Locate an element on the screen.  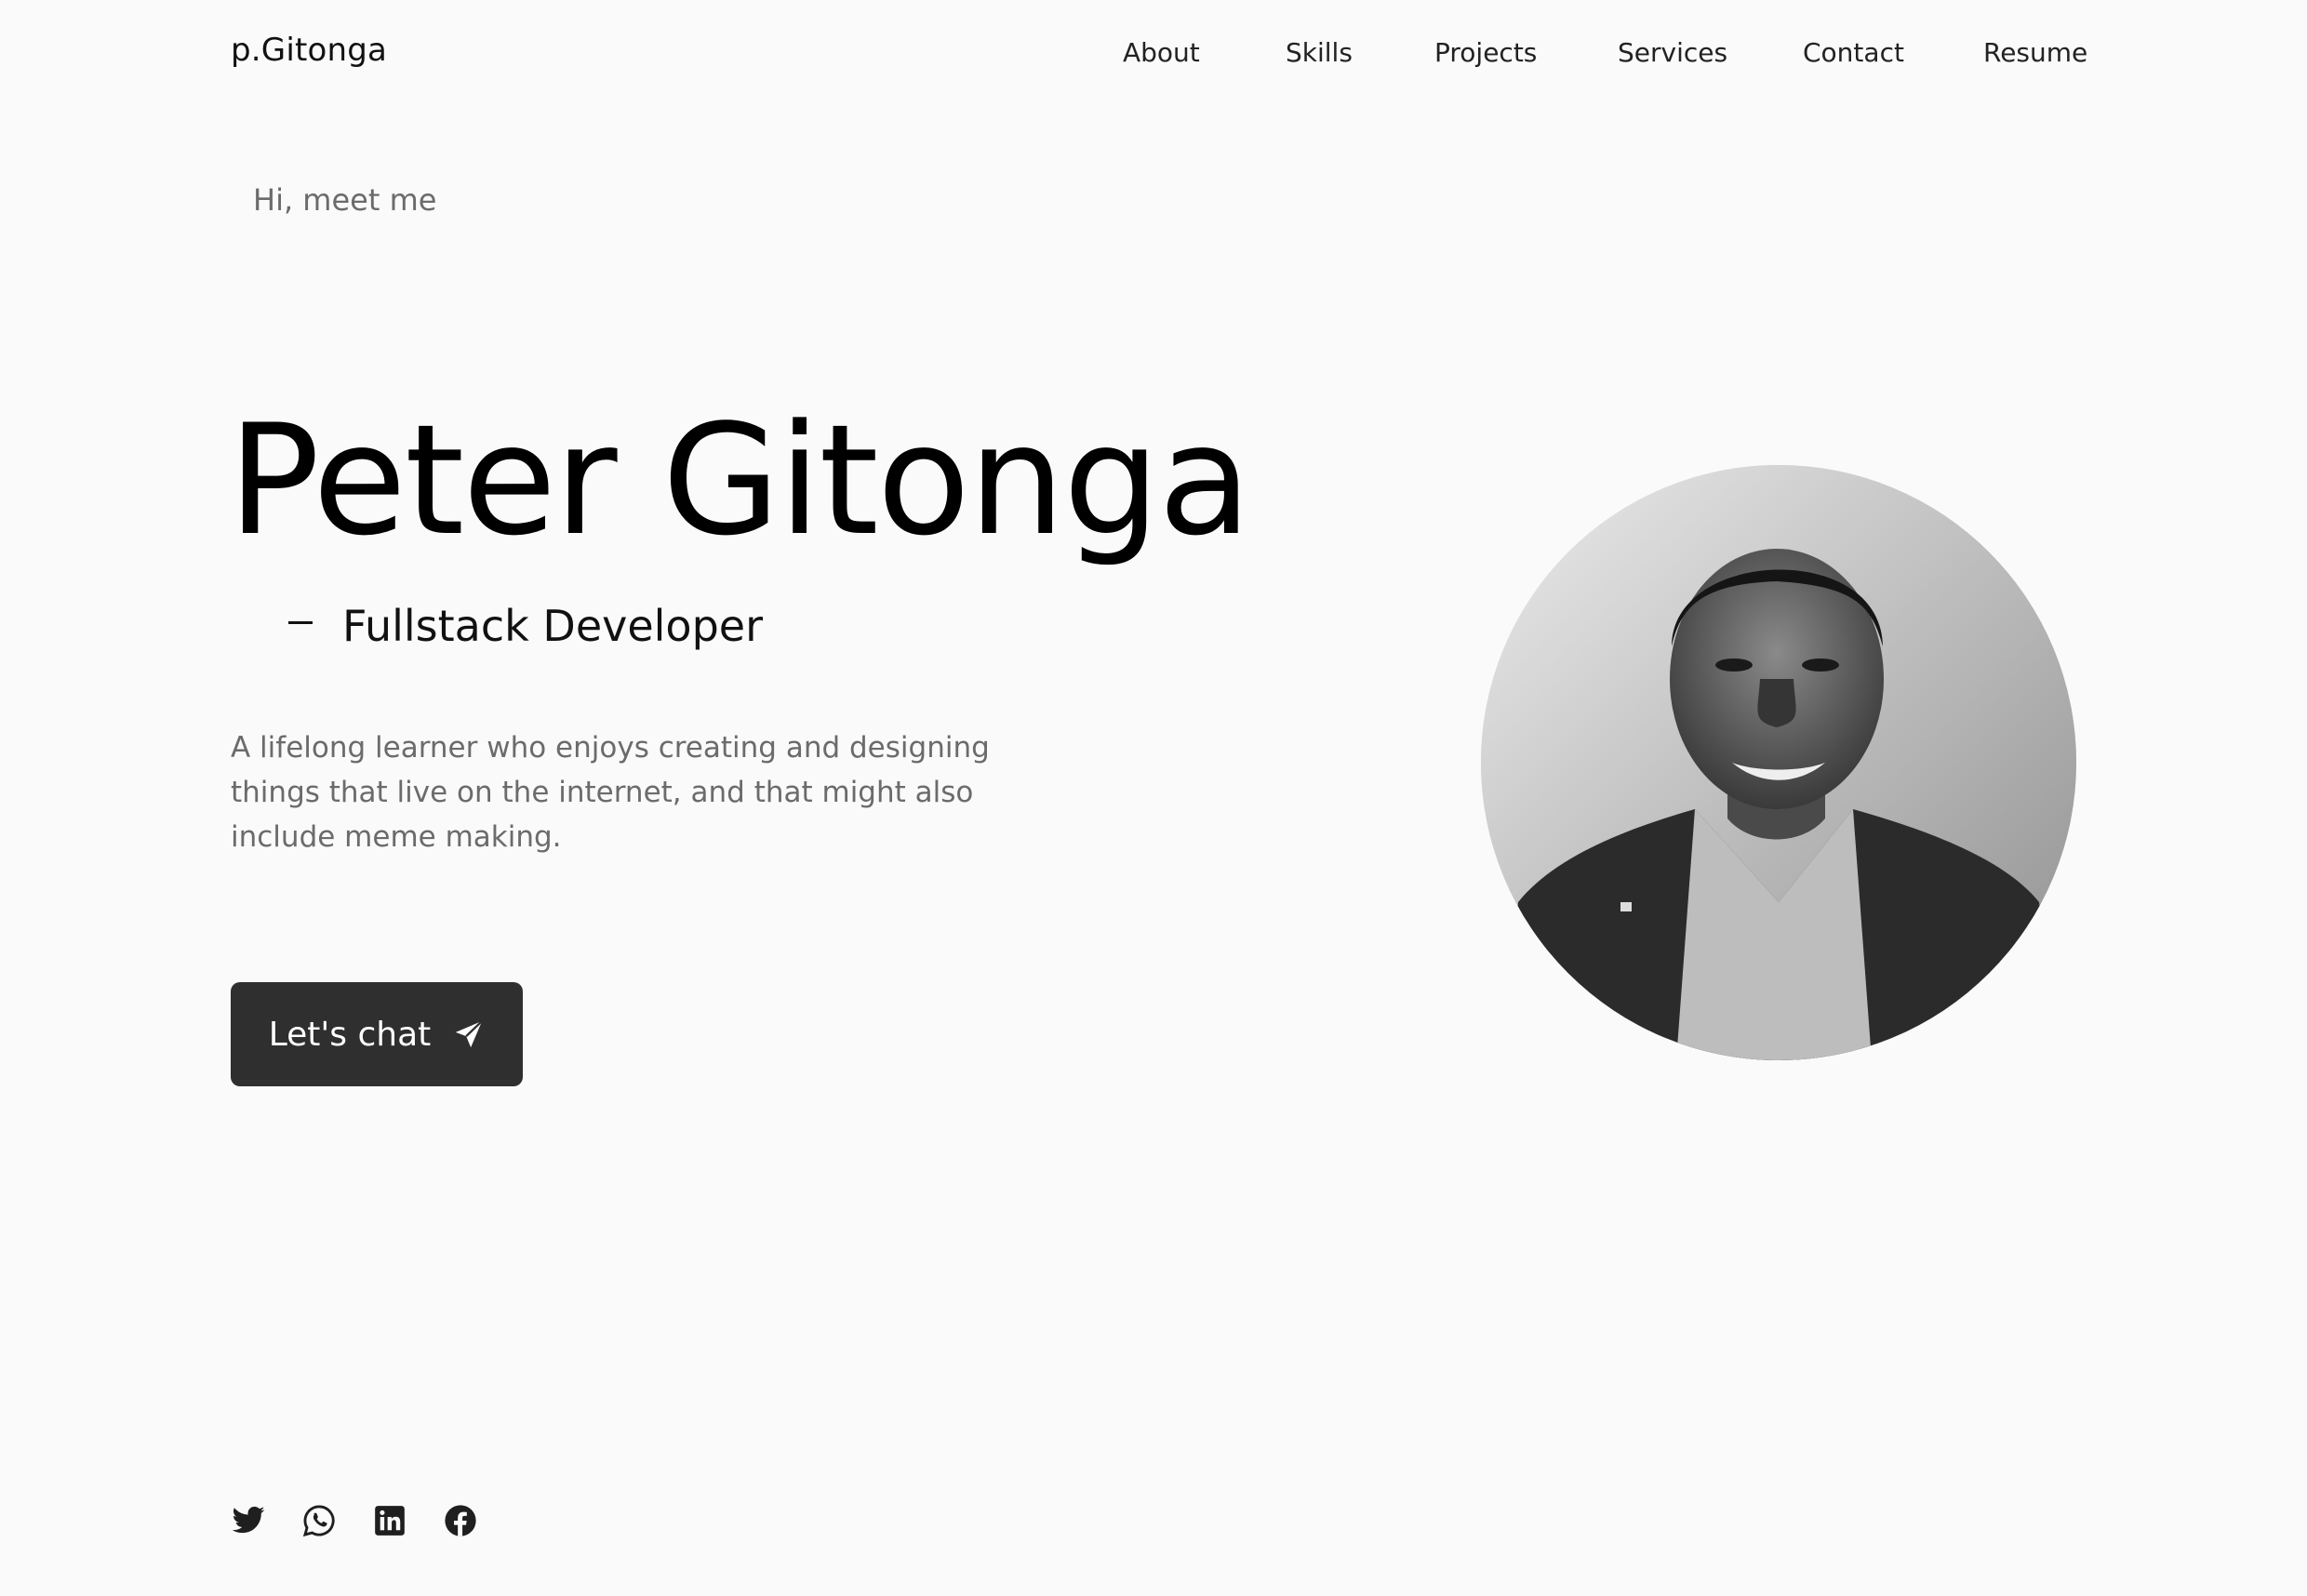
social-links is located at coordinates (372, 1521).